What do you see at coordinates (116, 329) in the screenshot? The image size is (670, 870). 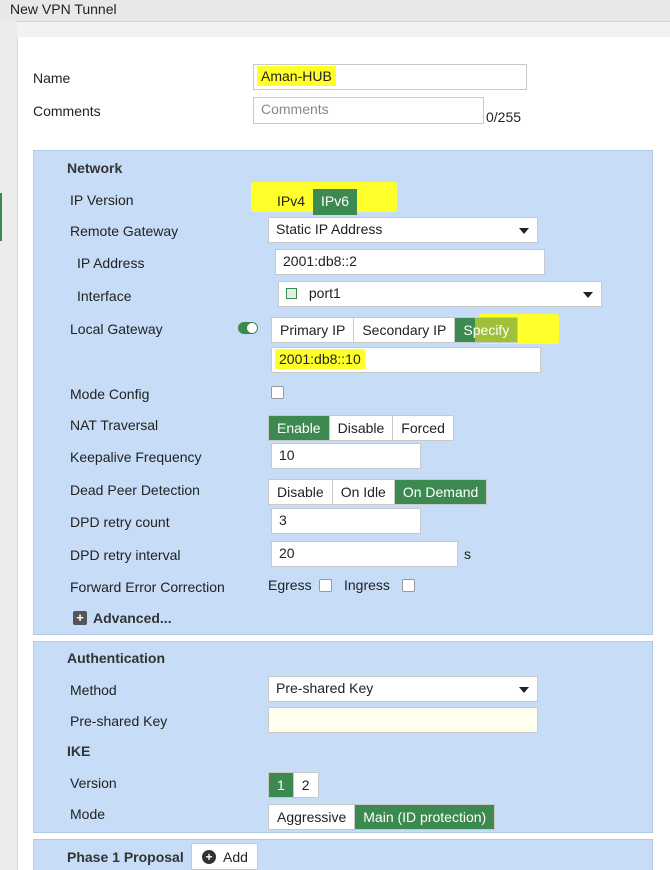 I see `local-gateway-label: Local Gateway` at bounding box center [116, 329].